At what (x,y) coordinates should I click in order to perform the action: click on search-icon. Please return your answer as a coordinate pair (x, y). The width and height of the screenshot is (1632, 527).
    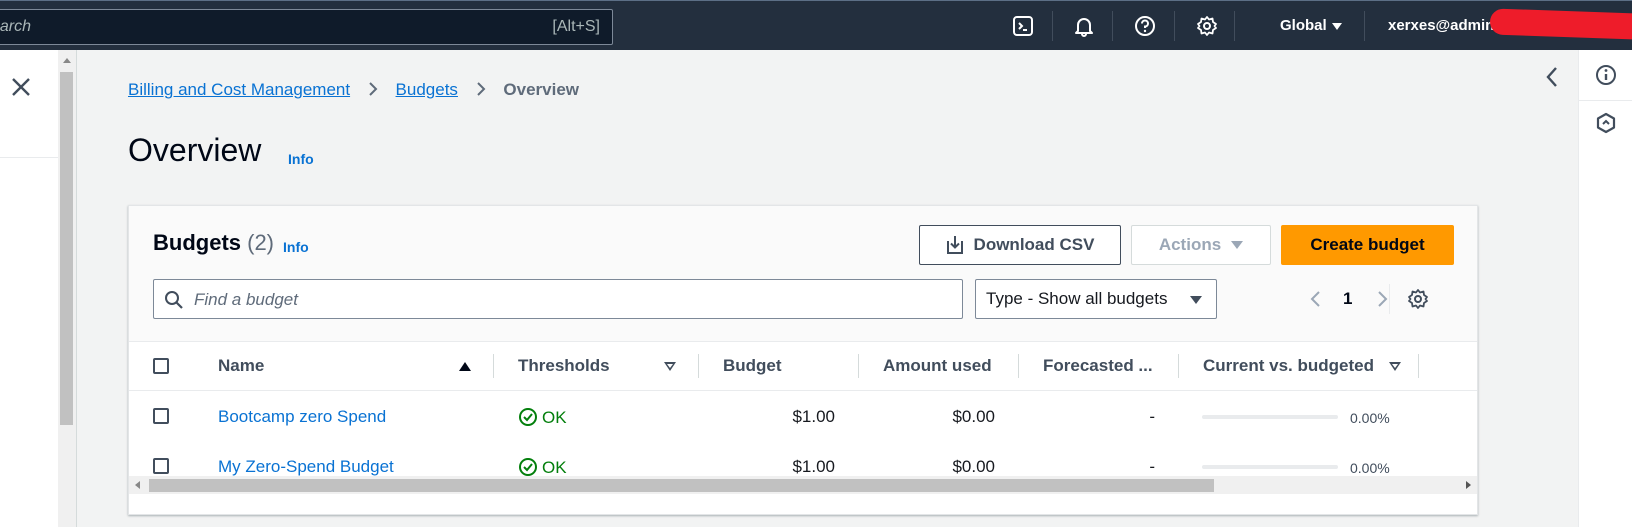
    Looking at the image, I should click on (174, 300).